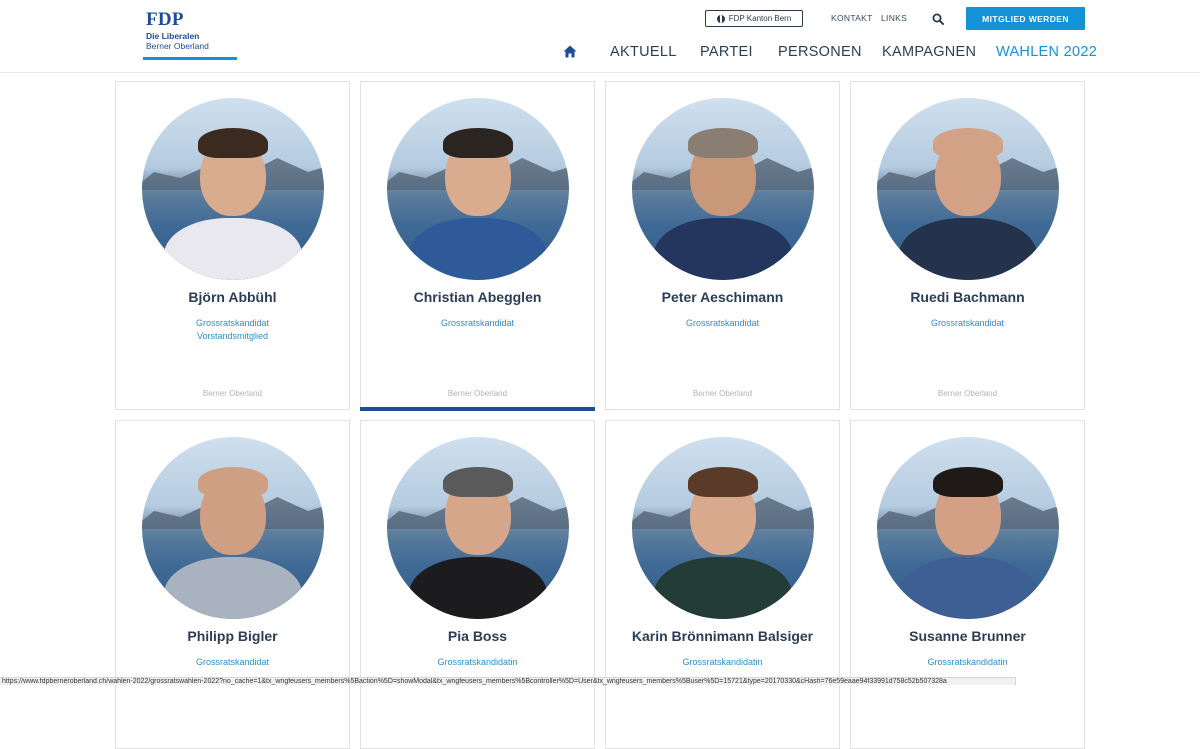  What do you see at coordinates (177, 46) in the screenshot?
I see `logo-line-2: Berner Oberland` at bounding box center [177, 46].